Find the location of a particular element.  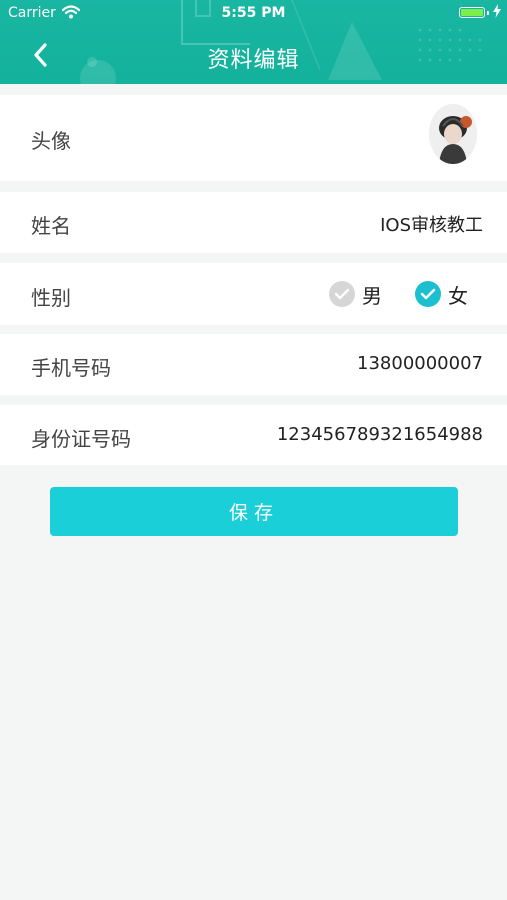

gender-row: 性别 男 女 is located at coordinates (253, 294).